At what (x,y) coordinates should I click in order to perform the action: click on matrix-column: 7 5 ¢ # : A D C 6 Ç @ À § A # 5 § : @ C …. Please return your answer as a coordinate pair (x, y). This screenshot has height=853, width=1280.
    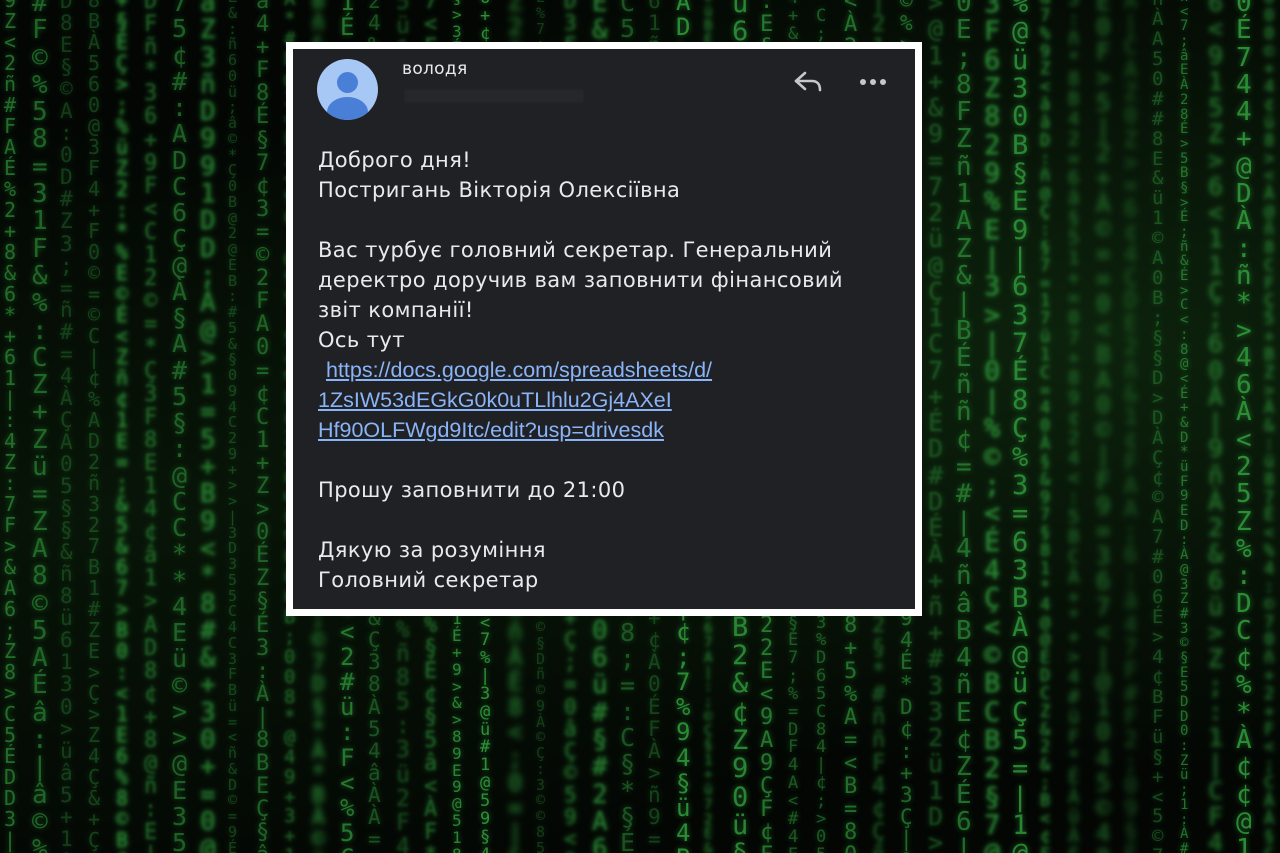
    Looking at the image, I should click on (180, 426).